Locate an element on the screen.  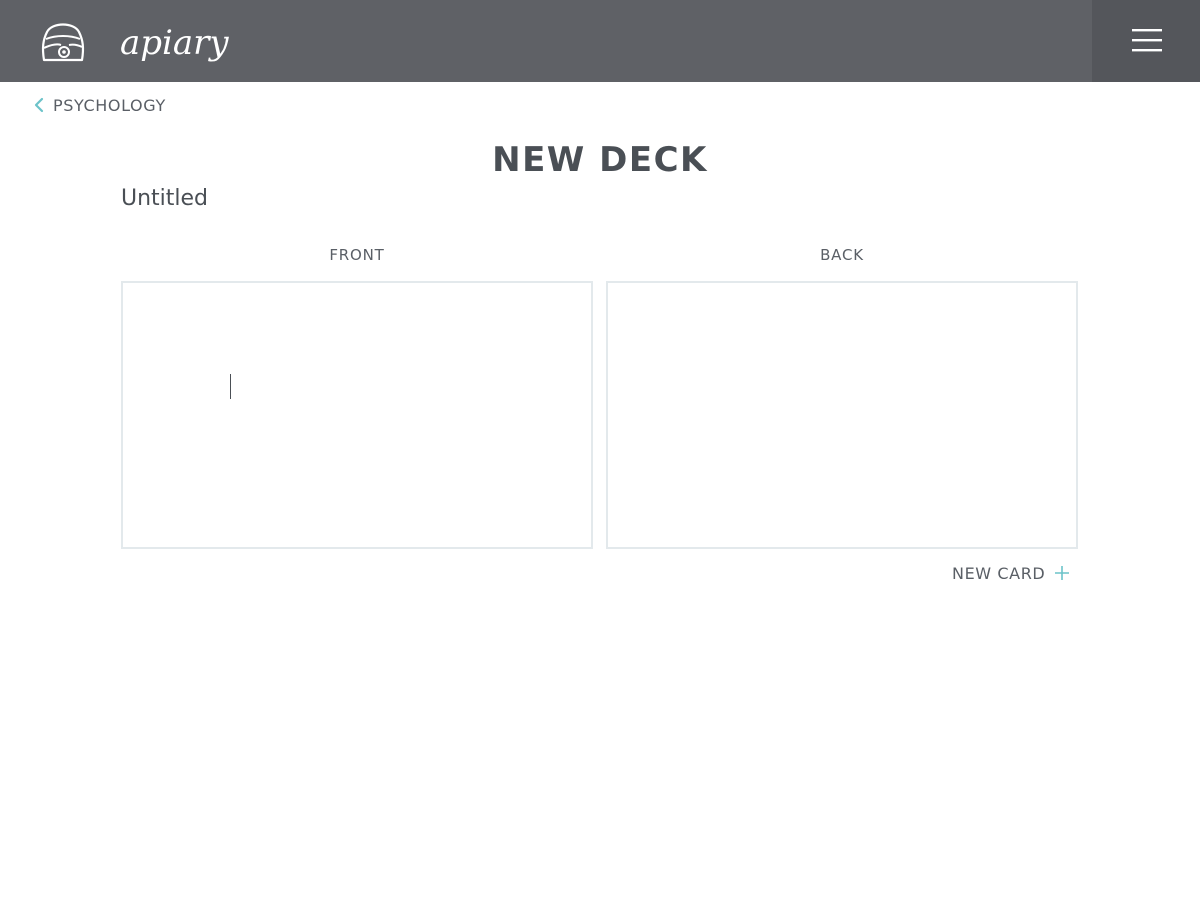
svg-text: apiary is located at coordinates (174, 43).